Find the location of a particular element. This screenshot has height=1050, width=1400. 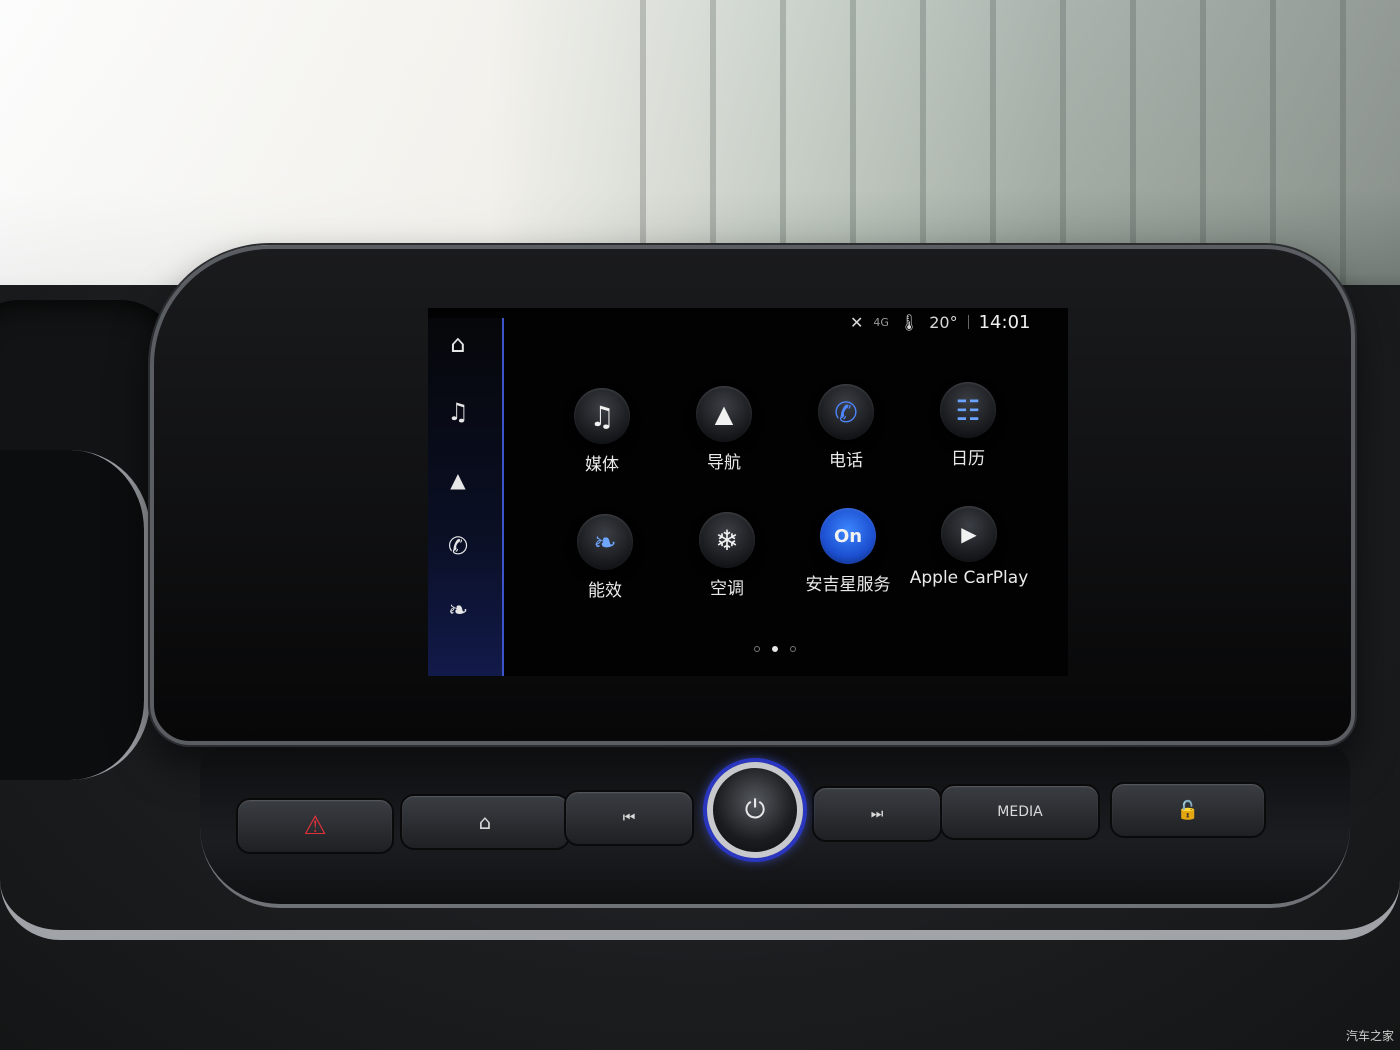

temperature: 20° is located at coordinates (943, 322).